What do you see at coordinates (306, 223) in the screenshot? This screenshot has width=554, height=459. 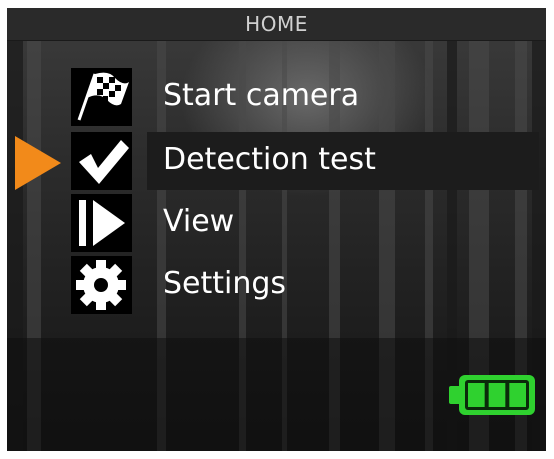 I see `menu-item-view: View` at bounding box center [306, 223].